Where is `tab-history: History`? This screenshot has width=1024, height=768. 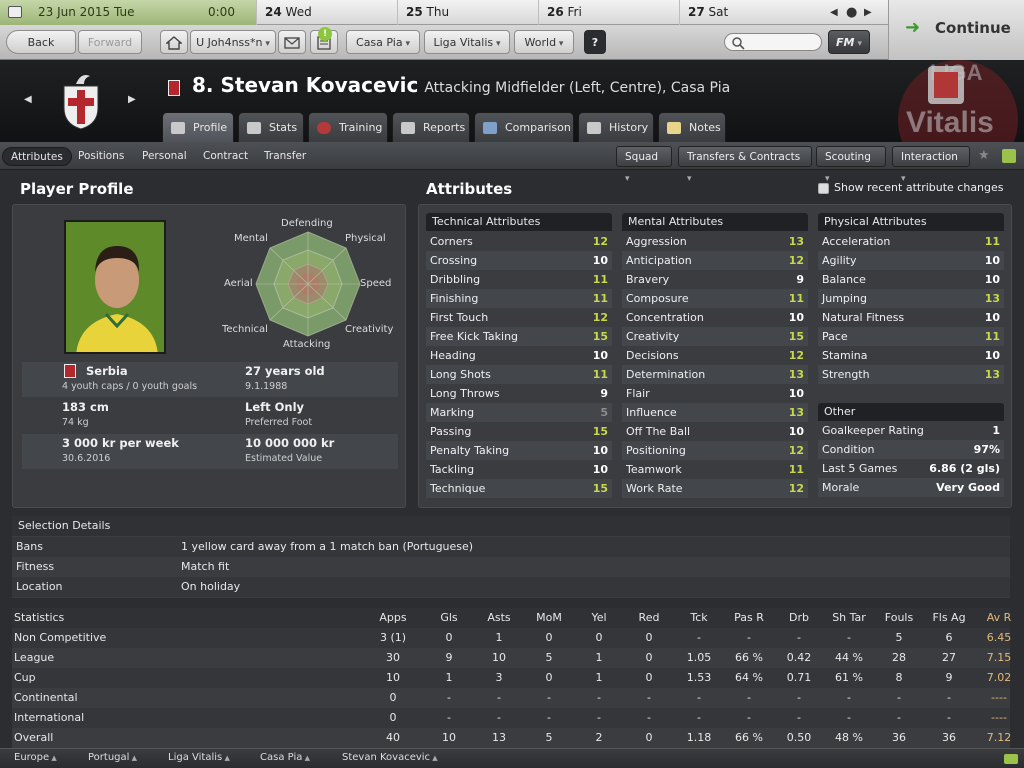 tab-history: History is located at coordinates (616, 127).